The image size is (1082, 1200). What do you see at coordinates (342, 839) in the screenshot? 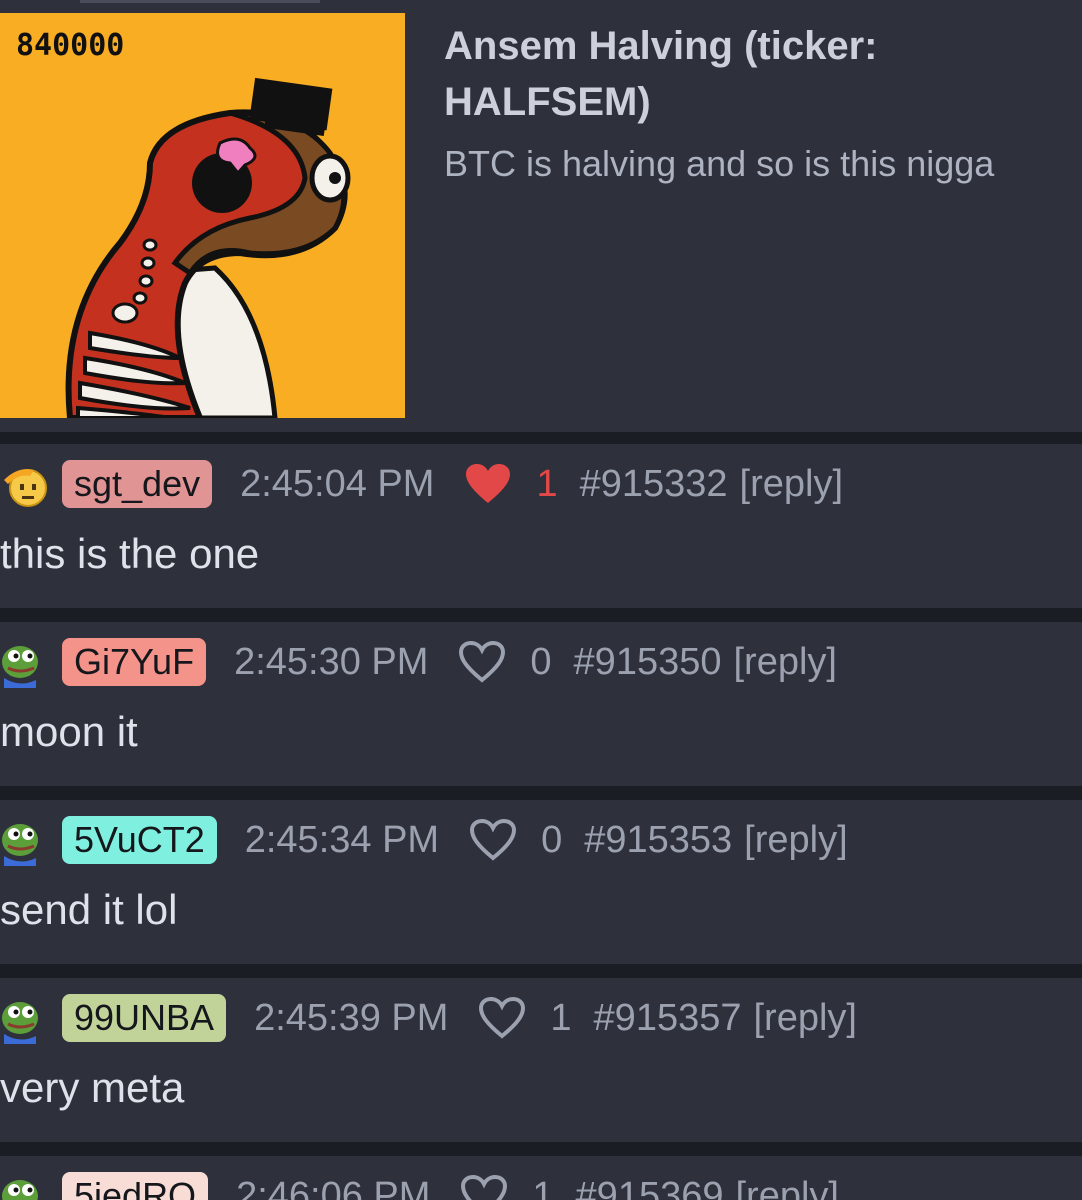
I see `comment-timestamp: 2:45:34 PM` at bounding box center [342, 839].